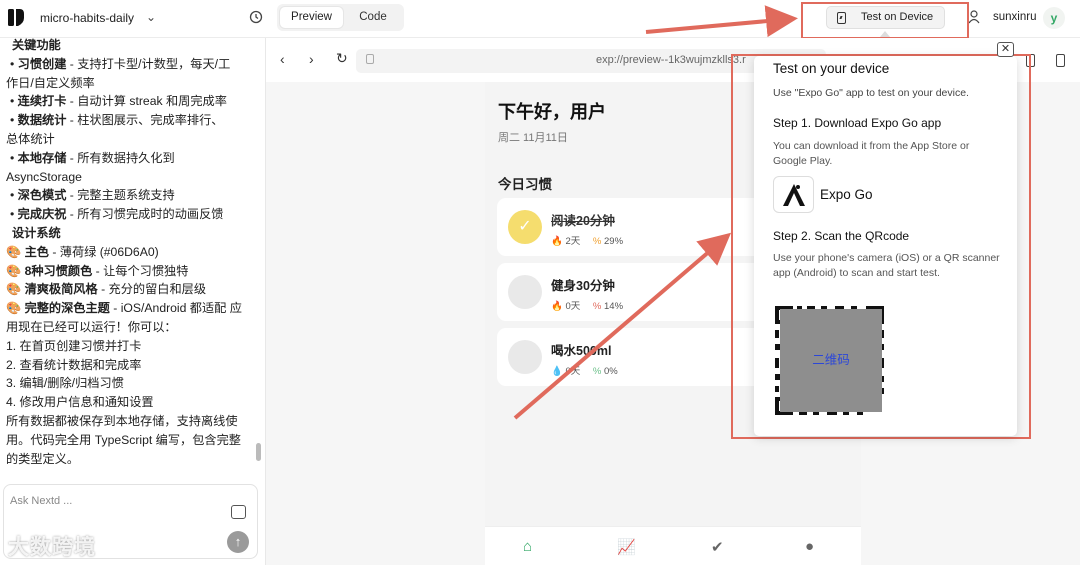 The width and height of the screenshot is (1080, 565). I want to click on forward-arrow-icon: ›, so click(311, 59).